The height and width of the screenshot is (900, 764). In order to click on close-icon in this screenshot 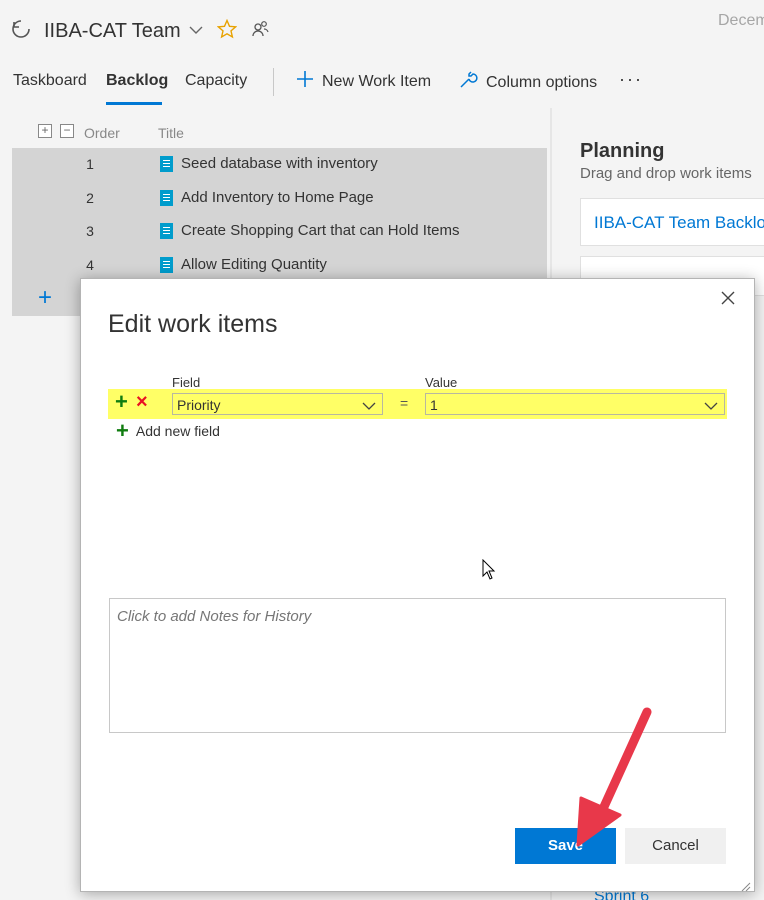, I will do `click(728, 298)`.